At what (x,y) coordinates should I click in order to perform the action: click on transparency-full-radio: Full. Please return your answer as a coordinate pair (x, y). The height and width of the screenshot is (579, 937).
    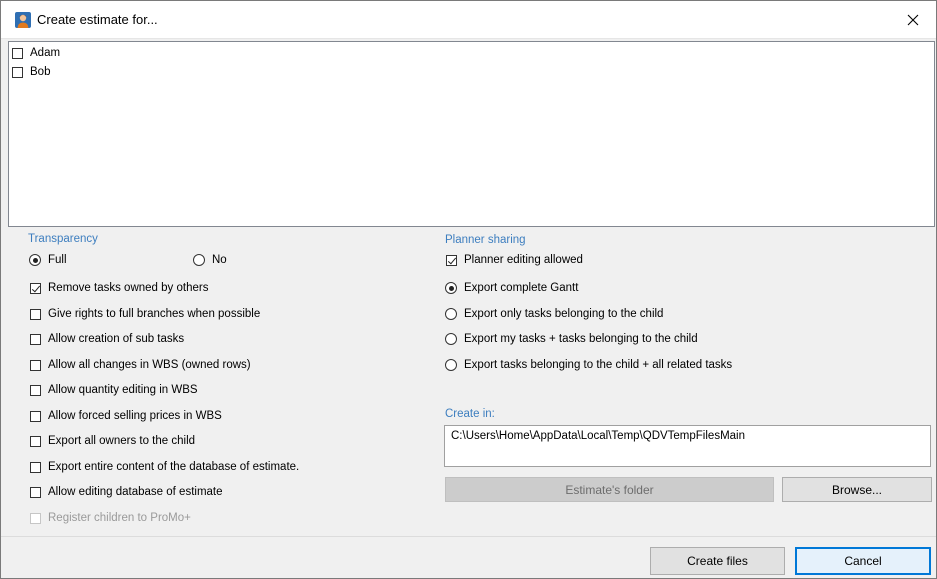
    Looking at the image, I should click on (48, 260).